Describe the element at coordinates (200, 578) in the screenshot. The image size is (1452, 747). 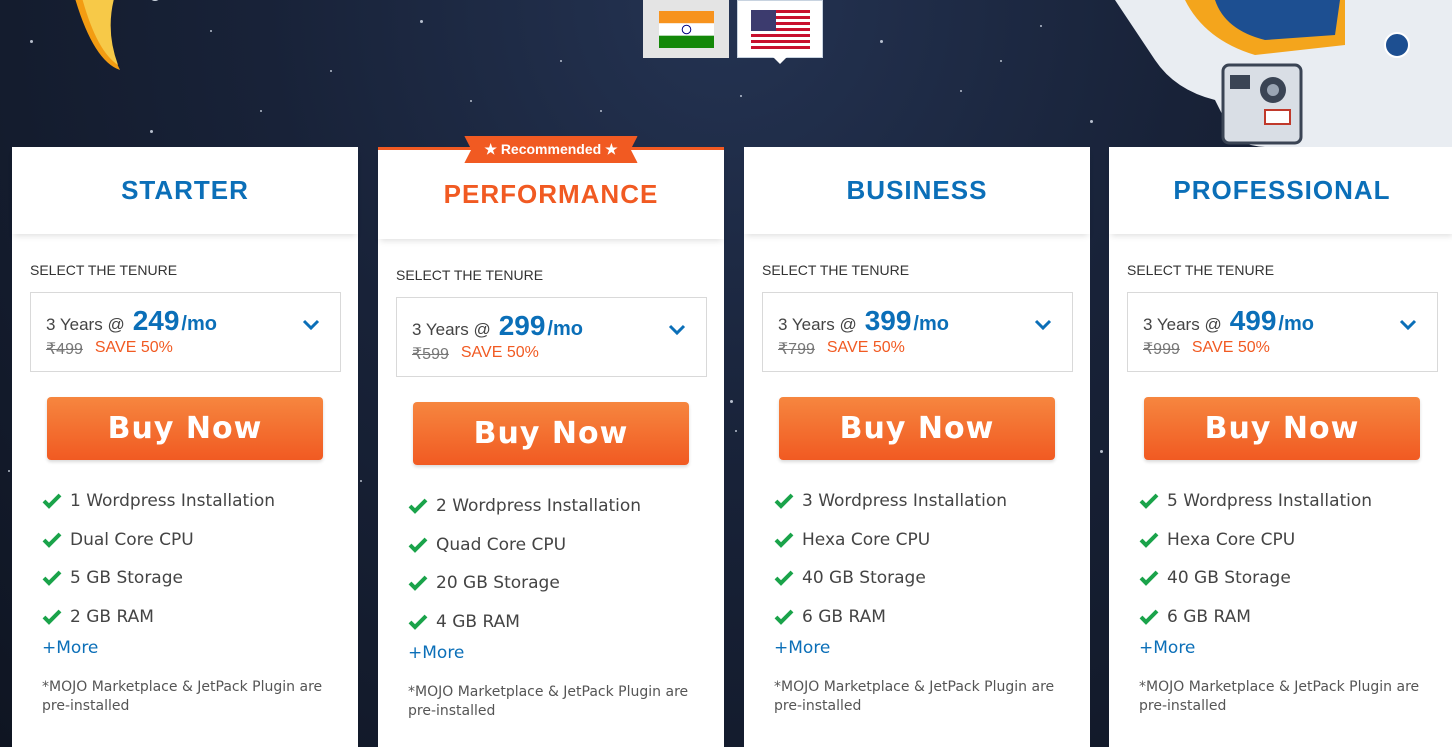
I see `feature-item: 5 GB Storage` at that location.